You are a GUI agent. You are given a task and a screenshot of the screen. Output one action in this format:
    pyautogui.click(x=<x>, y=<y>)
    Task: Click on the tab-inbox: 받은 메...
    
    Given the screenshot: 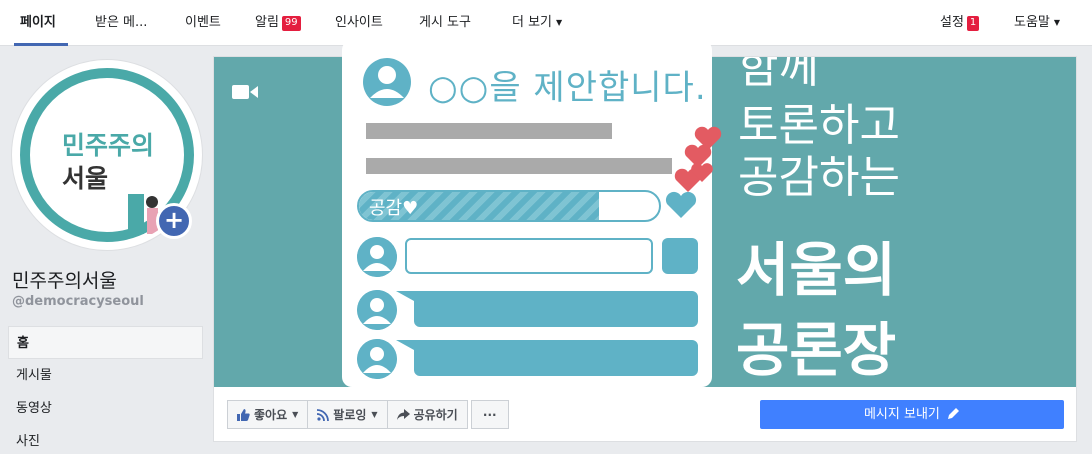 What is the action you would take?
    pyautogui.click(x=121, y=23)
    